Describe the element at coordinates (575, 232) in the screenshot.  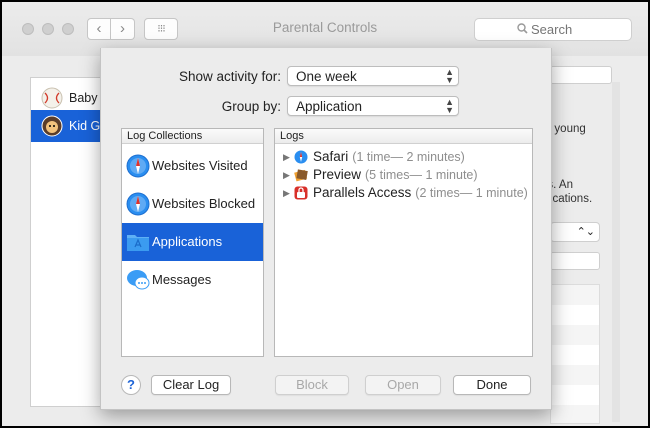
I see `background-select: ⌃⌄` at that location.